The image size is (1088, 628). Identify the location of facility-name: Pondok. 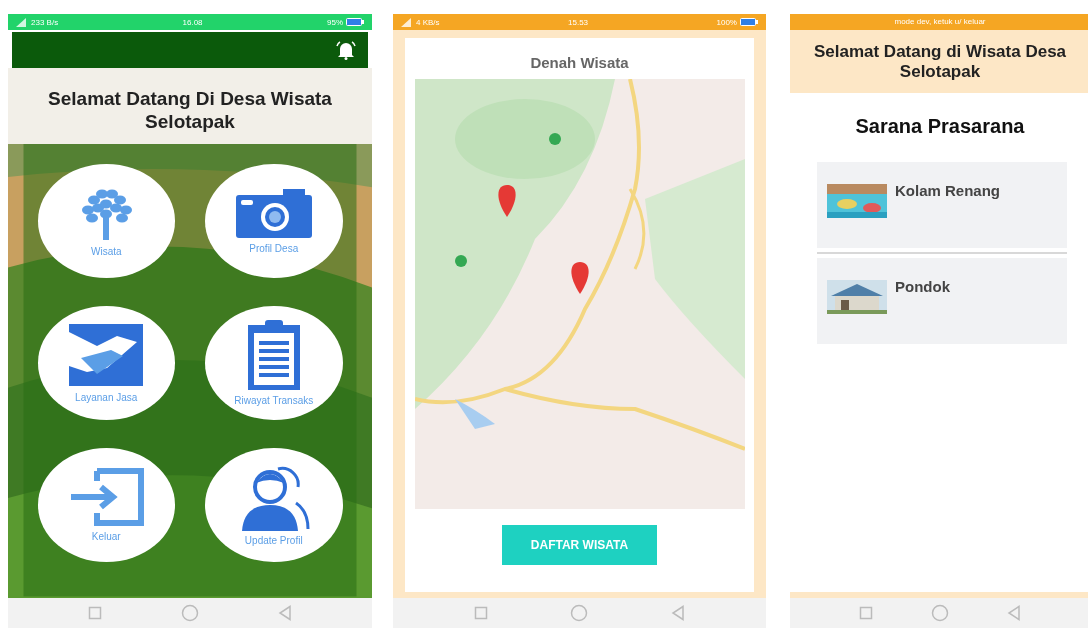
(922, 286).